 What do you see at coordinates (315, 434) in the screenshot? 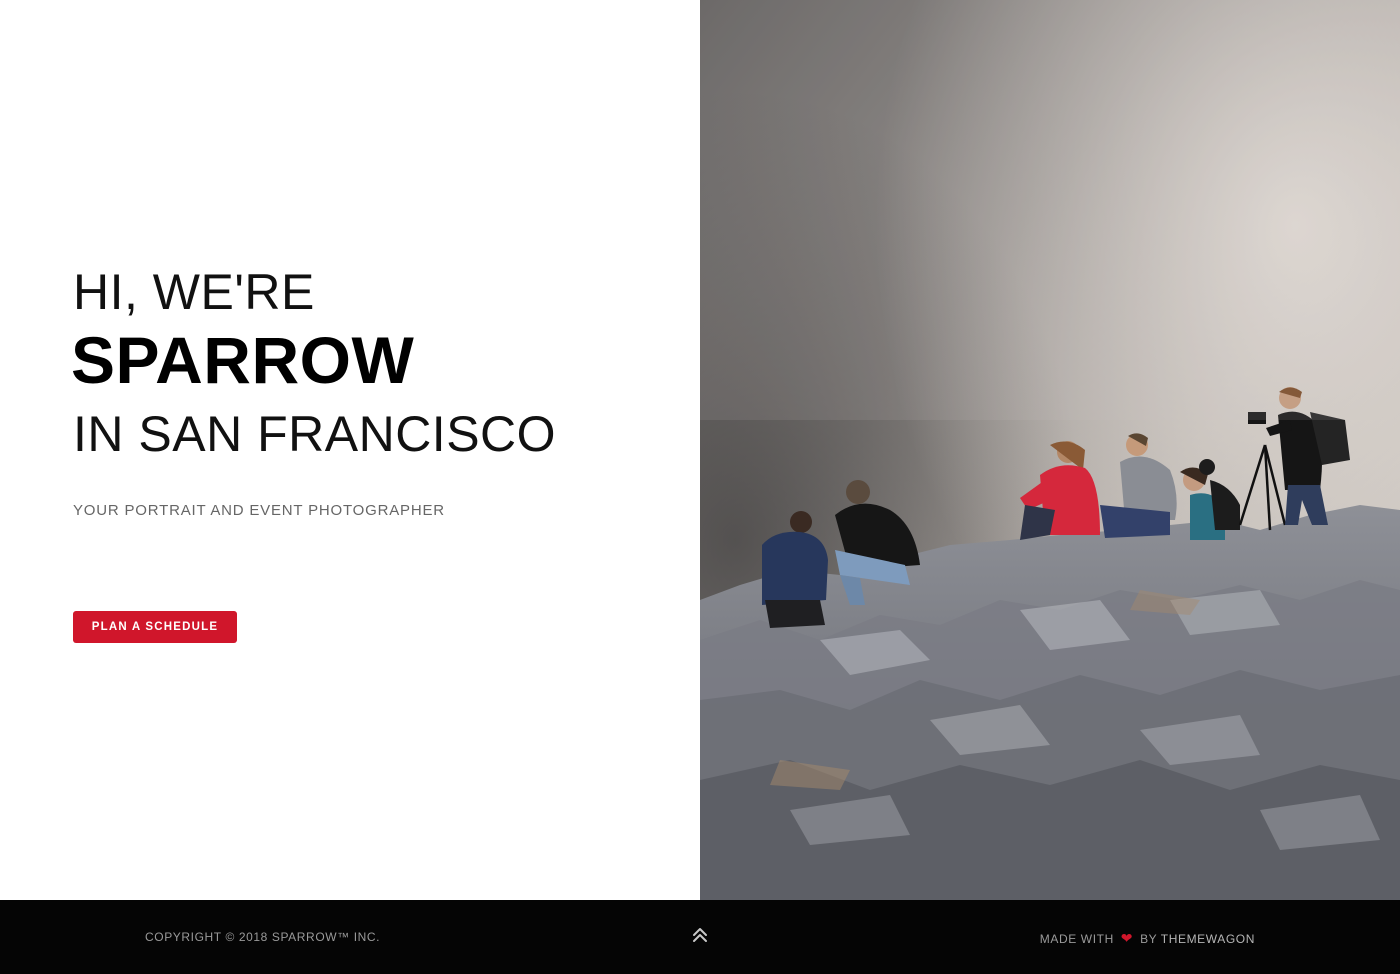
I see `hero-location: IN SAN FRANCISCO` at bounding box center [315, 434].